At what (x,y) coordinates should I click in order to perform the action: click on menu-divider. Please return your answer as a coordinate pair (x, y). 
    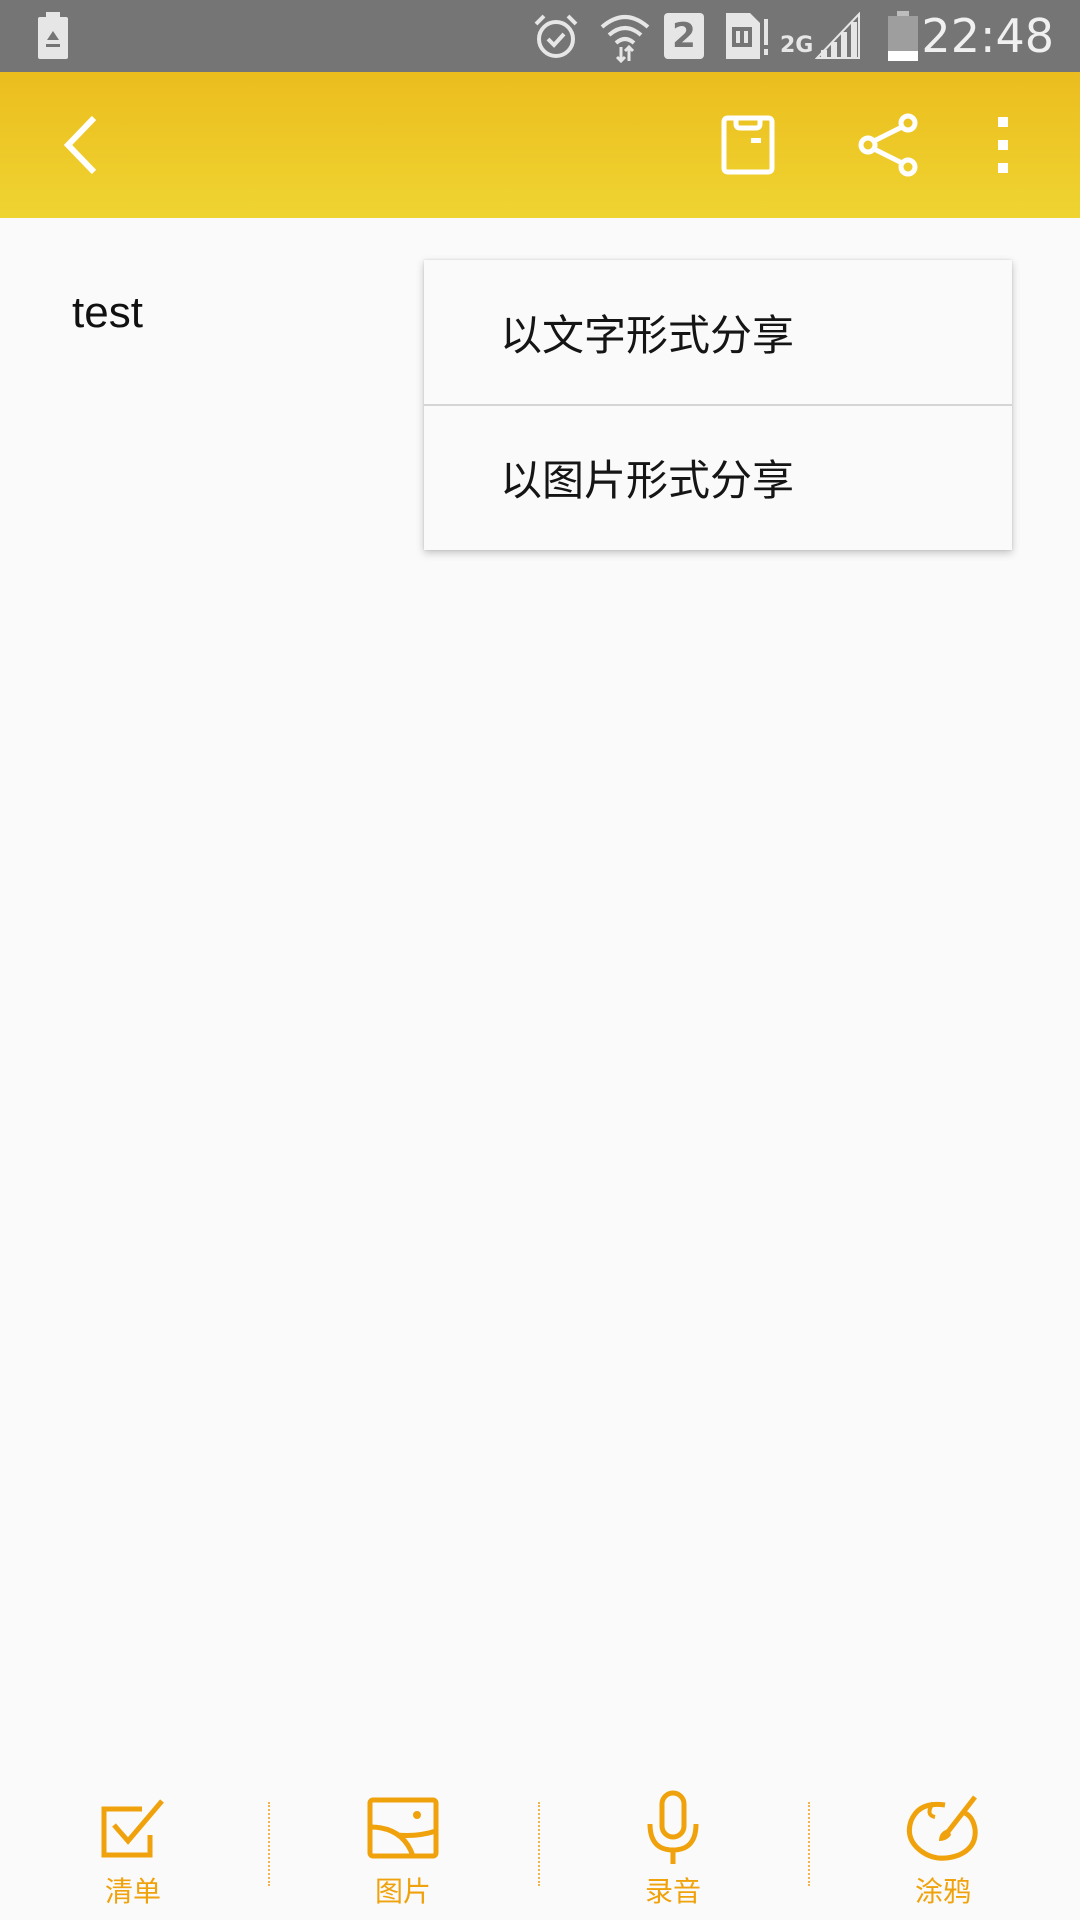
    Looking at the image, I should click on (718, 405).